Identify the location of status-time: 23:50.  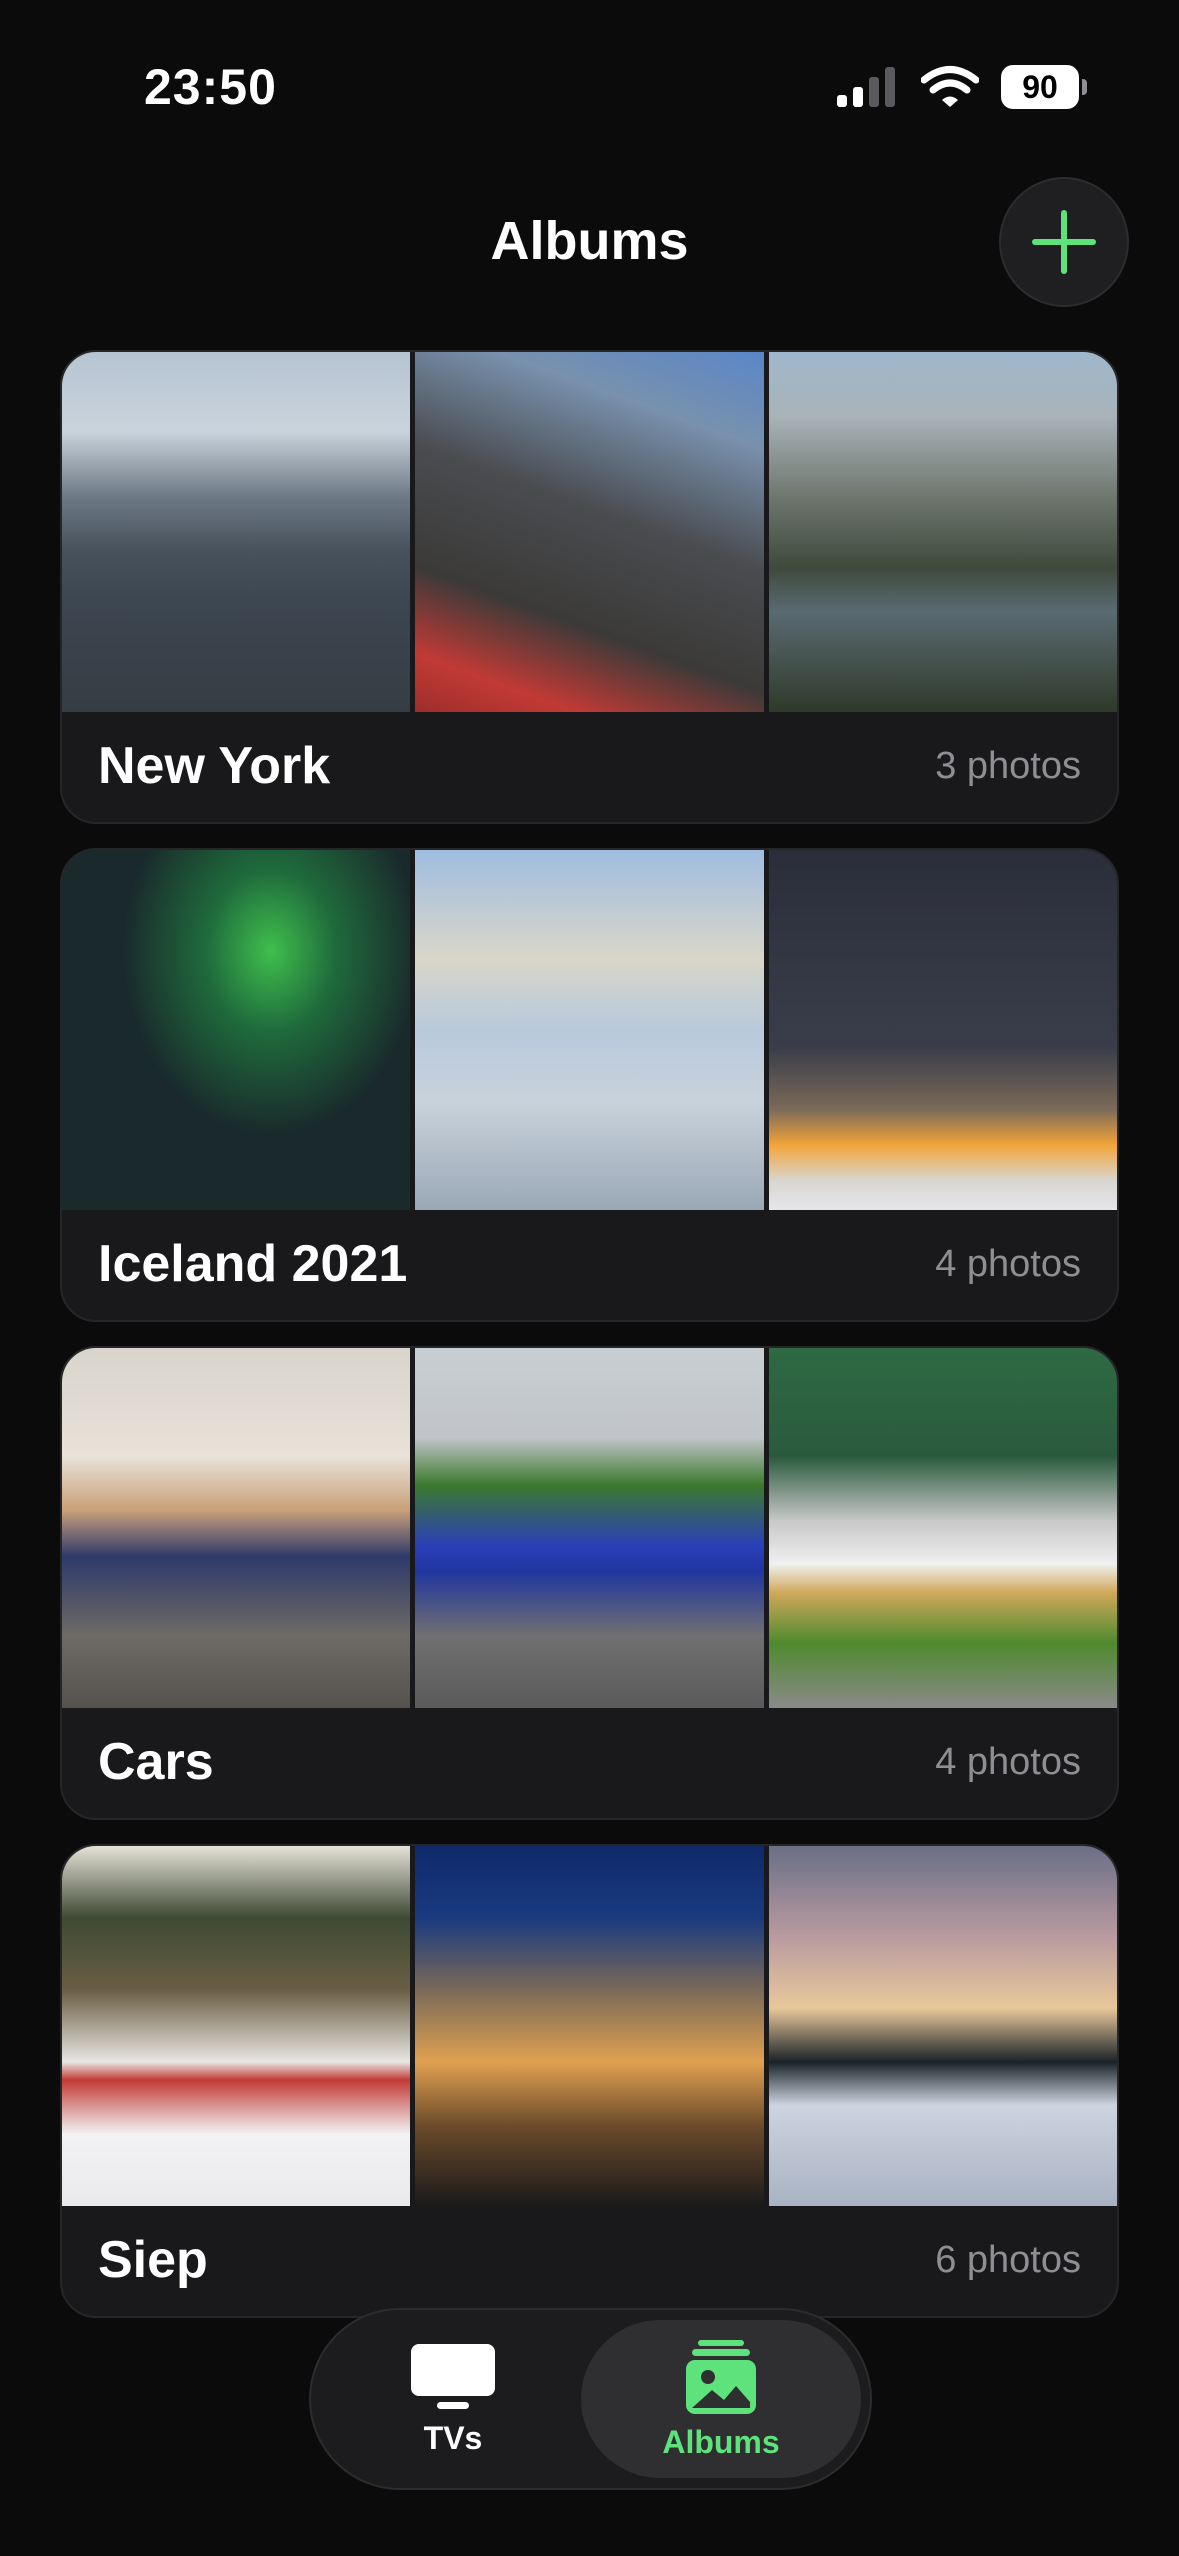
(210, 87).